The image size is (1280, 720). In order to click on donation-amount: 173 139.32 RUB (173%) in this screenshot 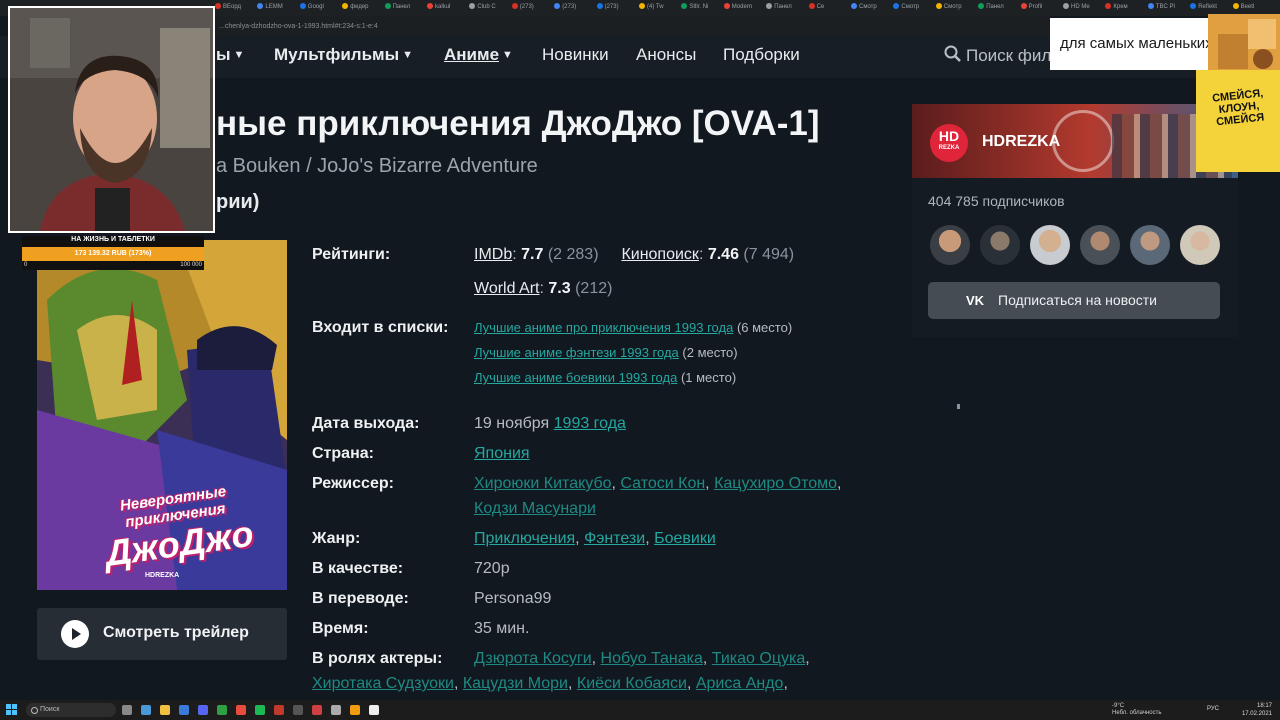, I will do `click(113, 253)`.